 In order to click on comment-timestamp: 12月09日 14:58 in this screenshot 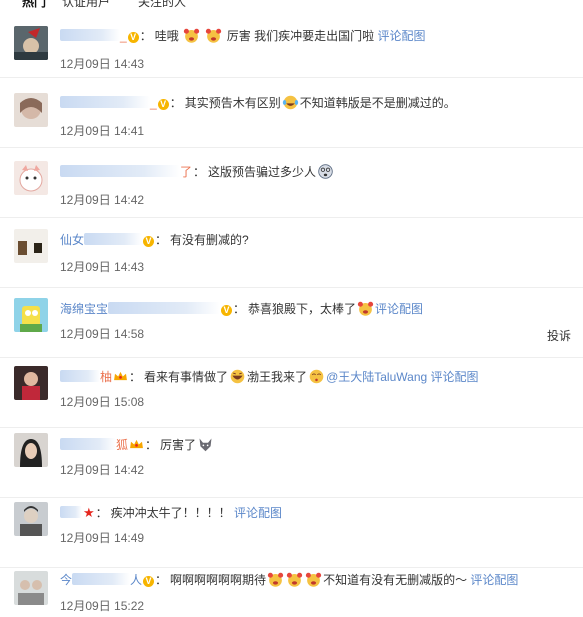, I will do `click(102, 334)`.